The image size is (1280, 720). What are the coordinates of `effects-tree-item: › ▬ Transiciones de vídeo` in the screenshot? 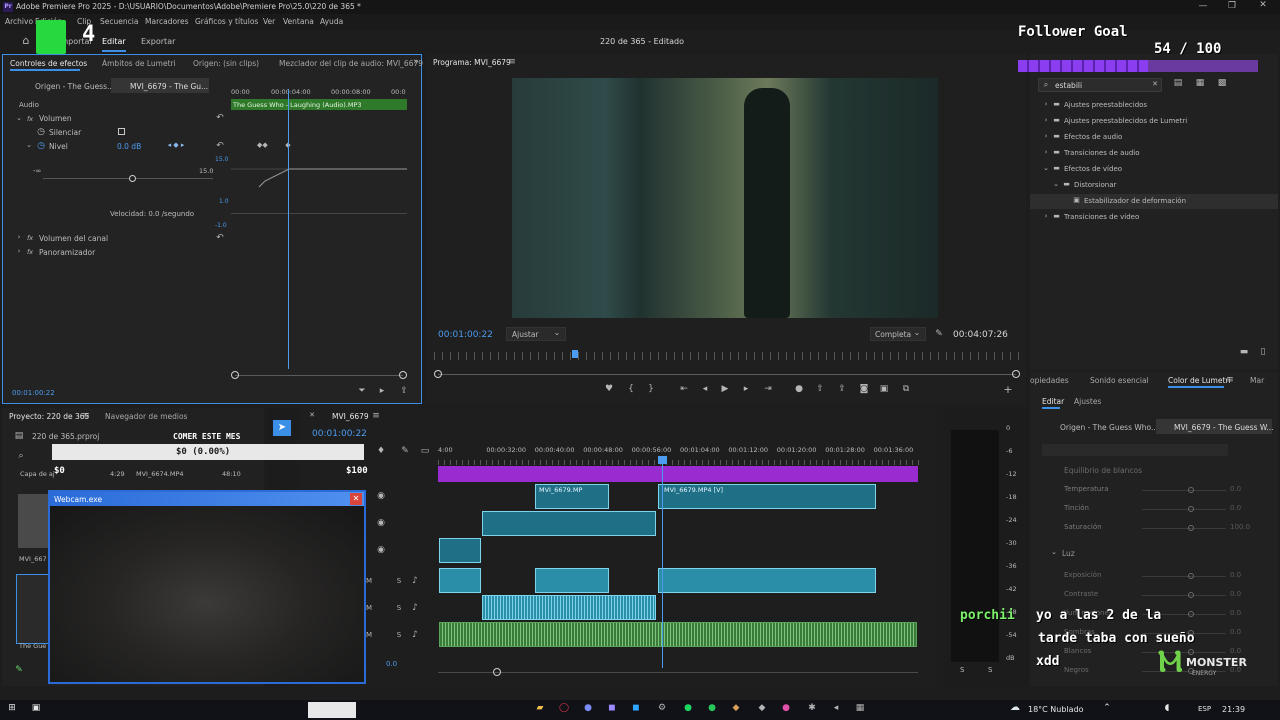 It's located at (1154, 217).